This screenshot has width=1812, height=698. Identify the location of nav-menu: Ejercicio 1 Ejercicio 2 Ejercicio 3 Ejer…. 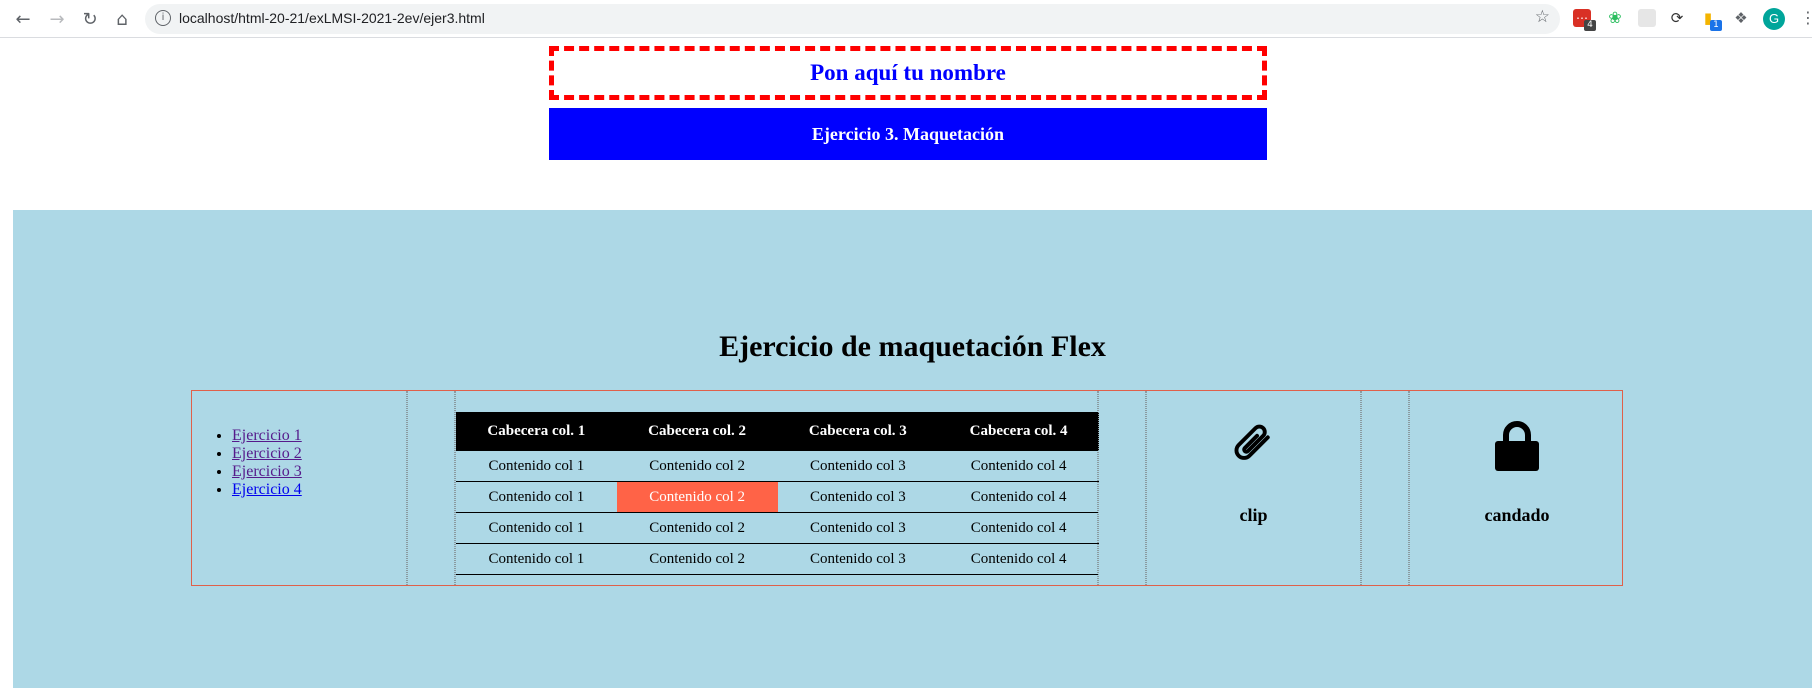
(299, 488).